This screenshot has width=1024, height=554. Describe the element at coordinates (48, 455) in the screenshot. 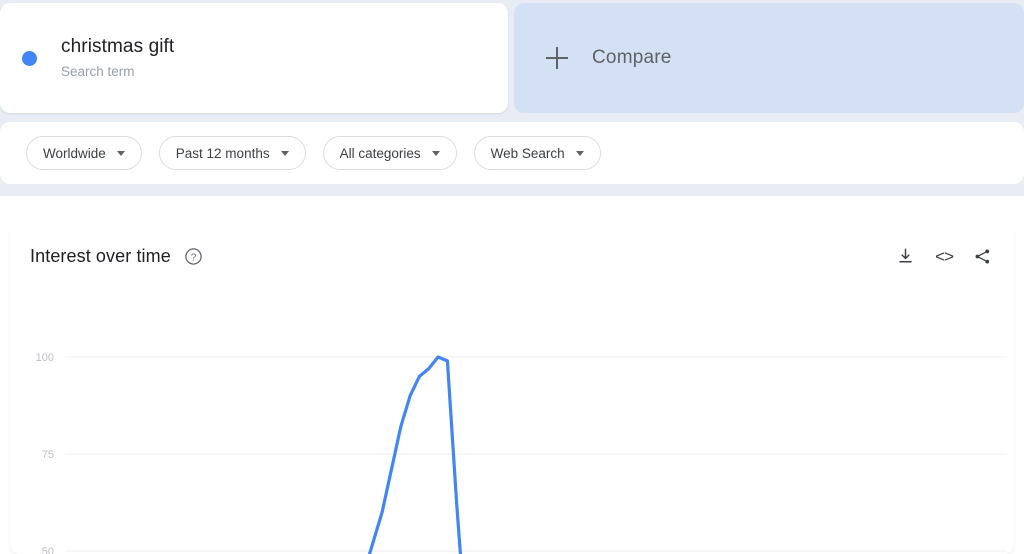

I see `svg-text: 75` at that location.